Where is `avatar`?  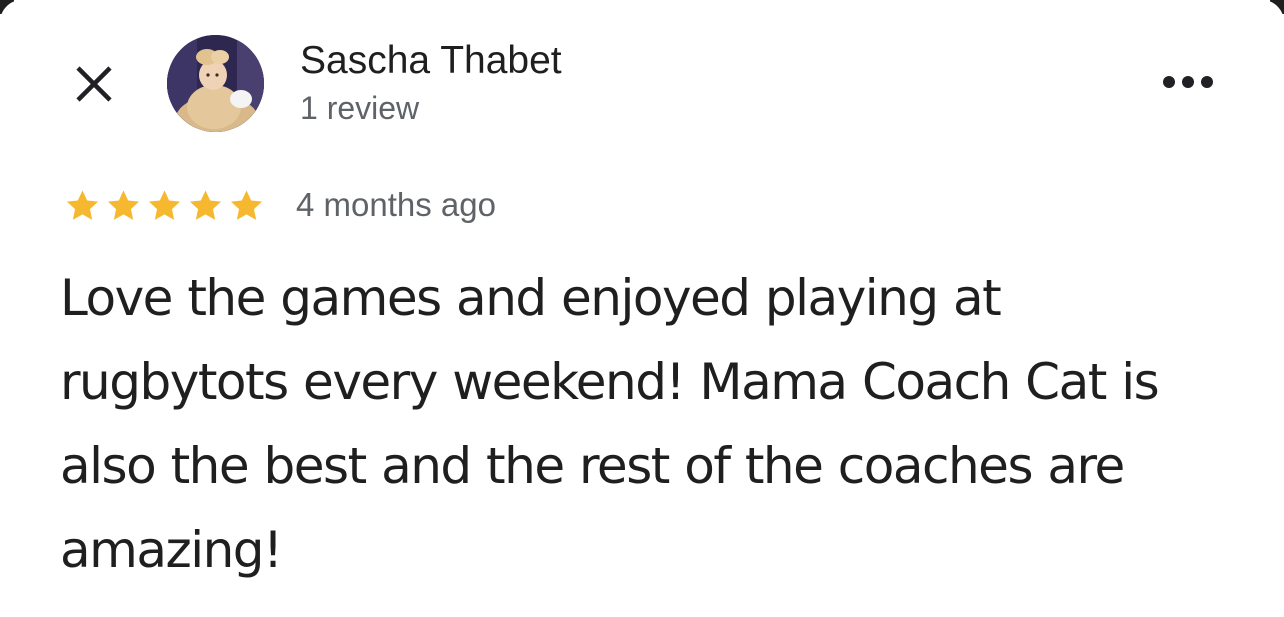 avatar is located at coordinates (215, 83).